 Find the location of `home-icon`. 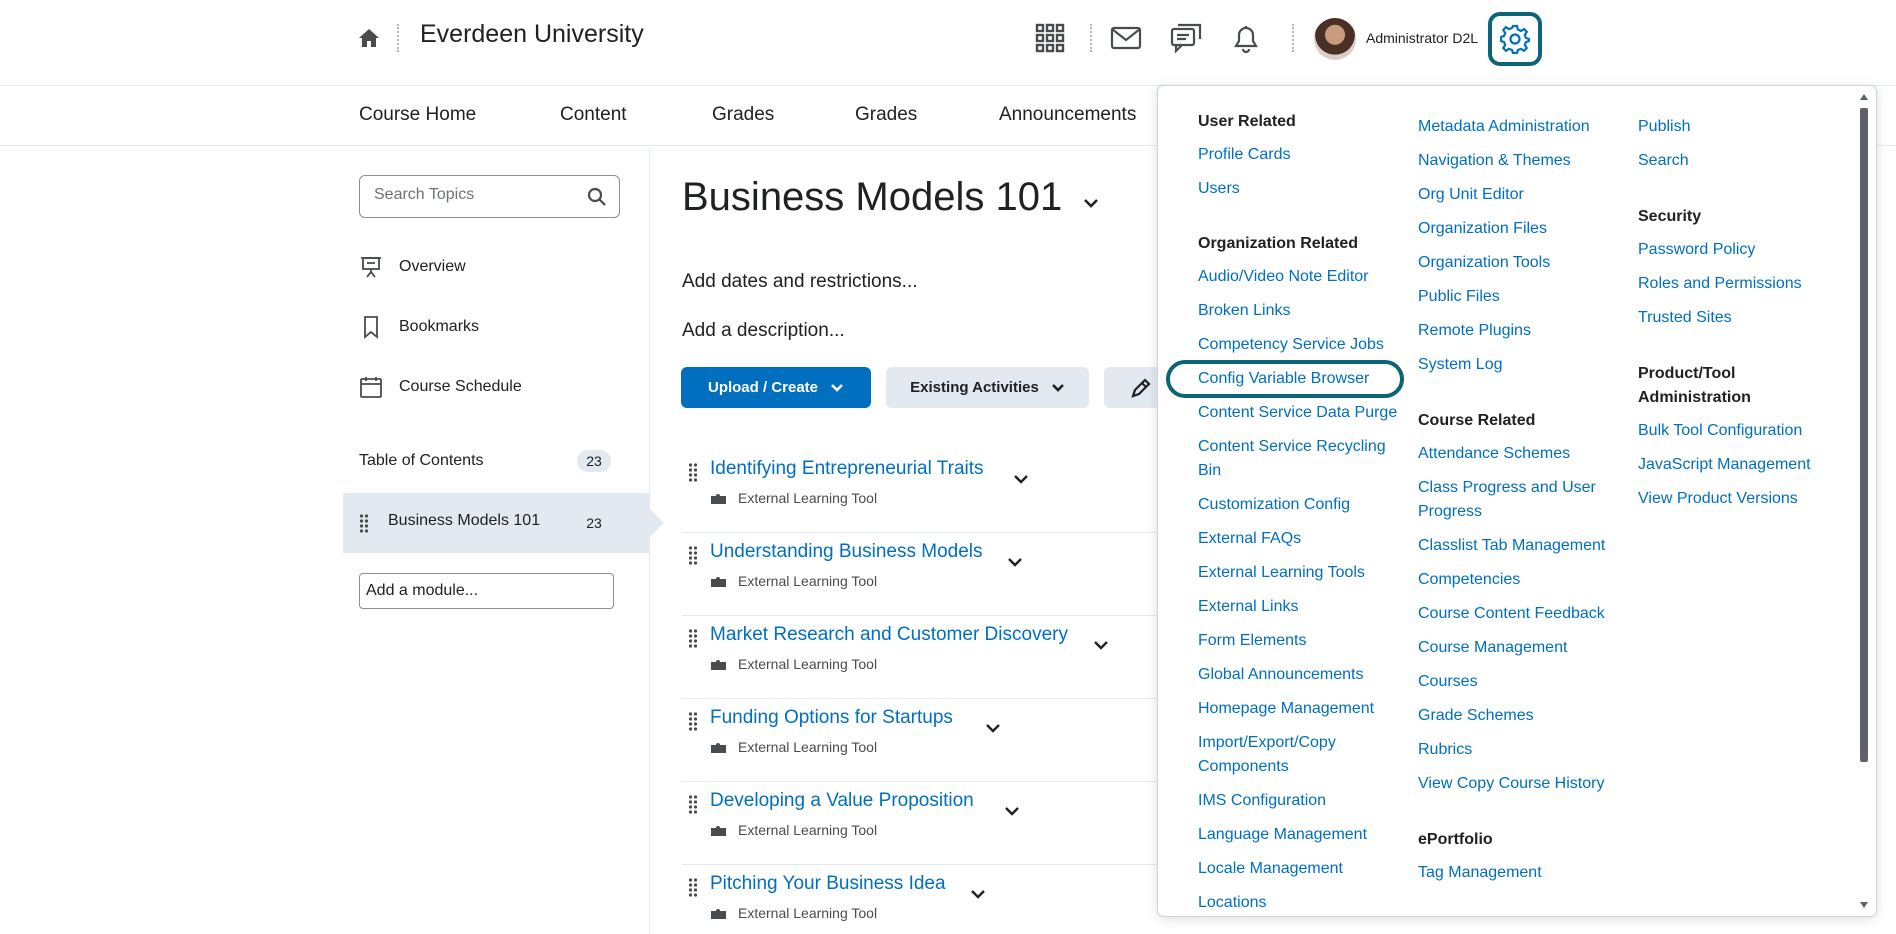

home-icon is located at coordinates (369, 38).